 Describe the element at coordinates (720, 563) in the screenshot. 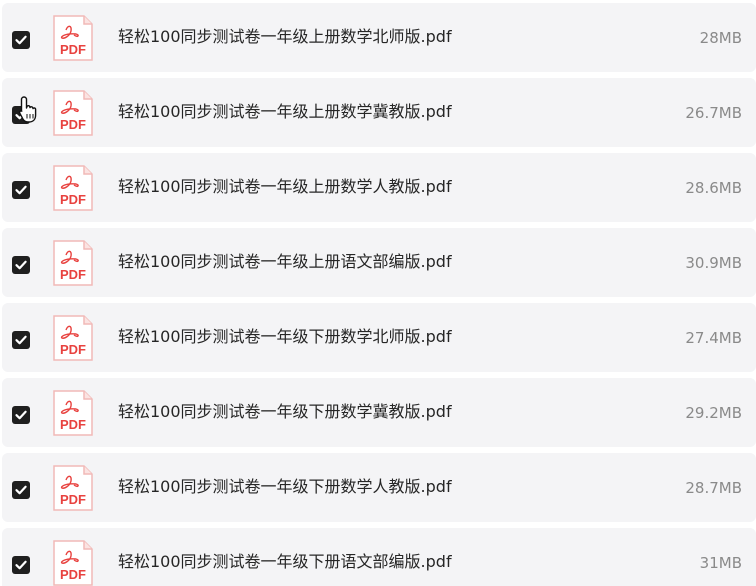

I see `file-size: 31MB` at that location.